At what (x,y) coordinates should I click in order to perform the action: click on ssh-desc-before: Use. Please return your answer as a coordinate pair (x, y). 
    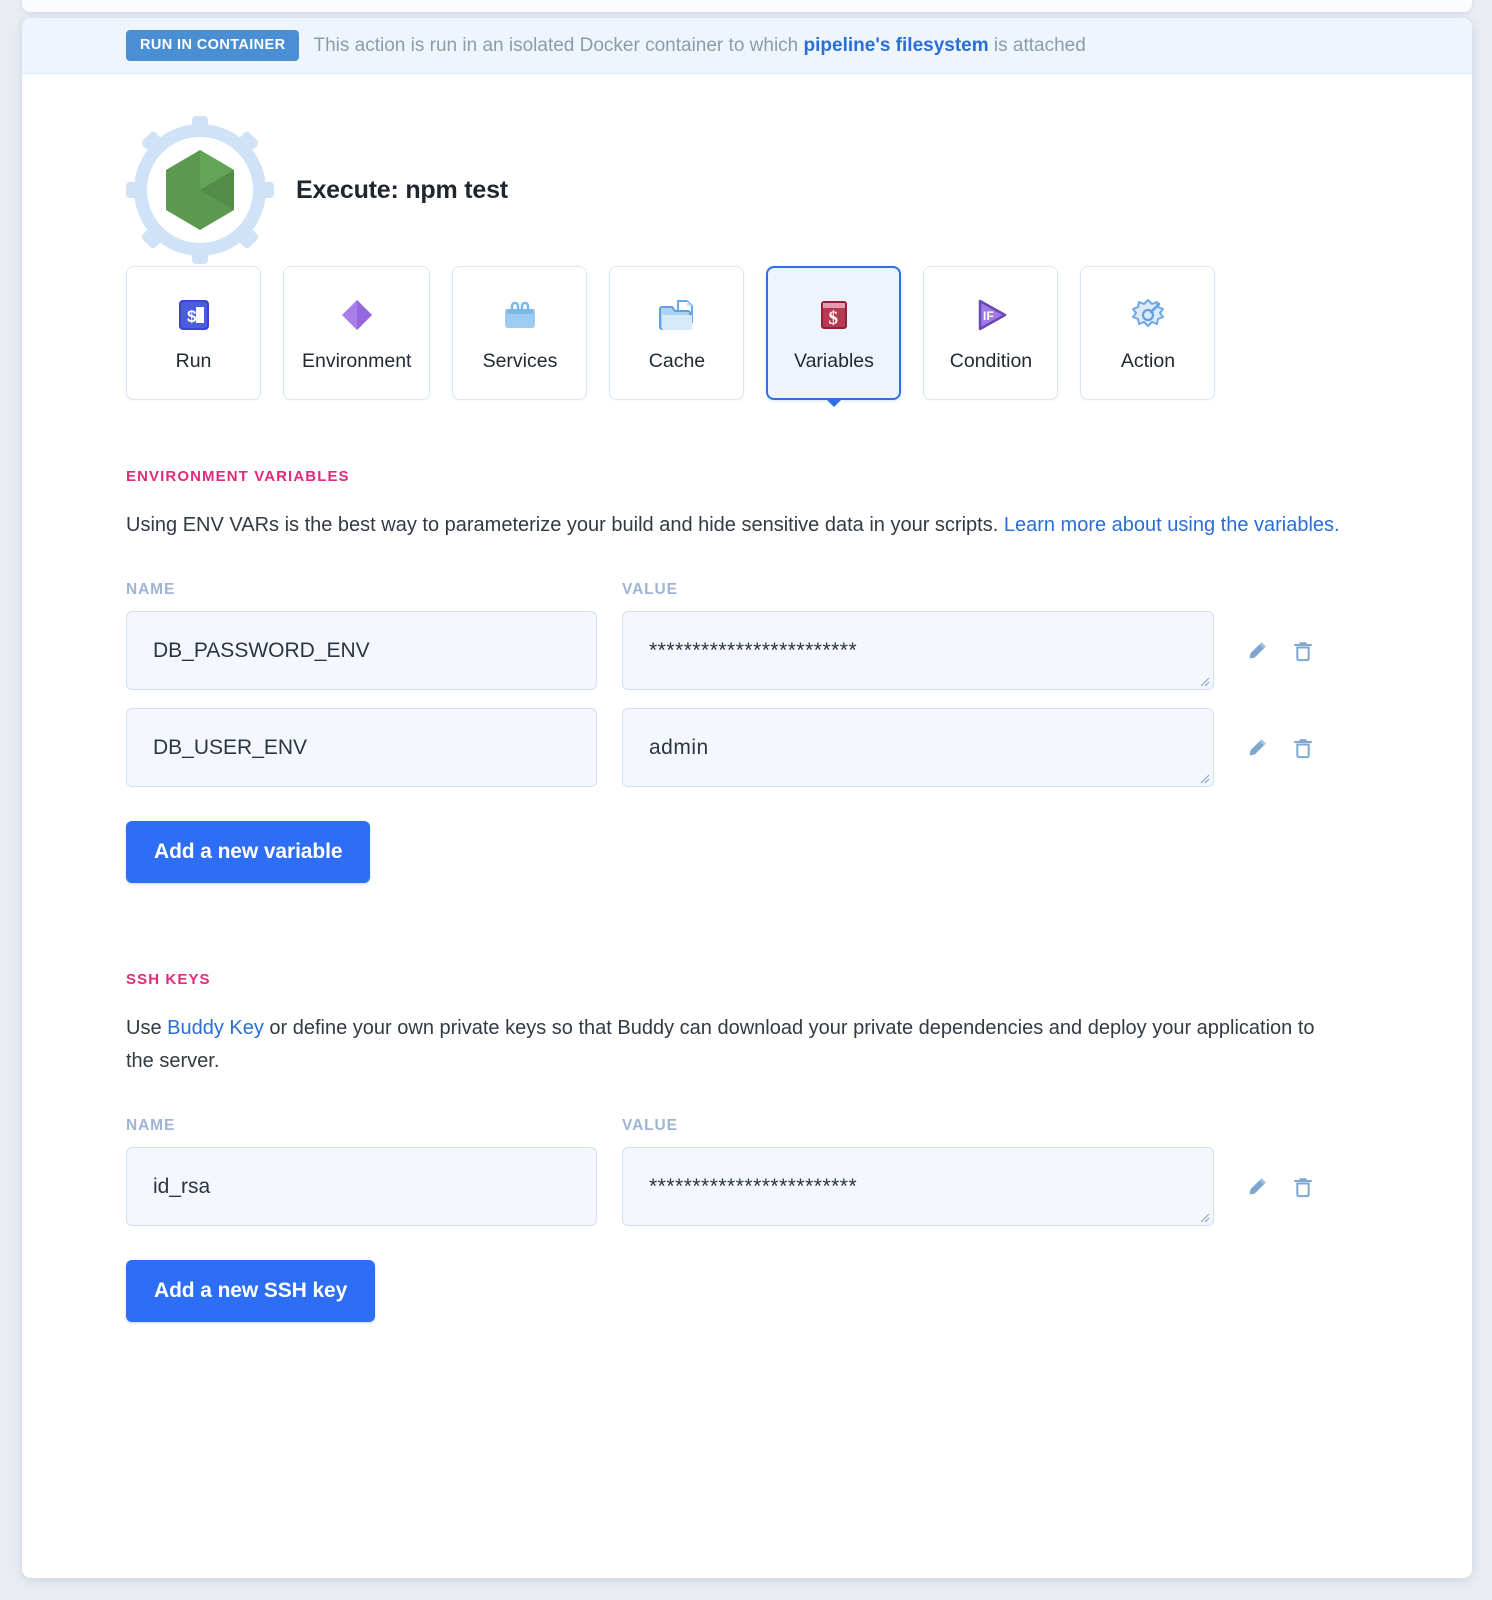
    Looking at the image, I should click on (147, 1028).